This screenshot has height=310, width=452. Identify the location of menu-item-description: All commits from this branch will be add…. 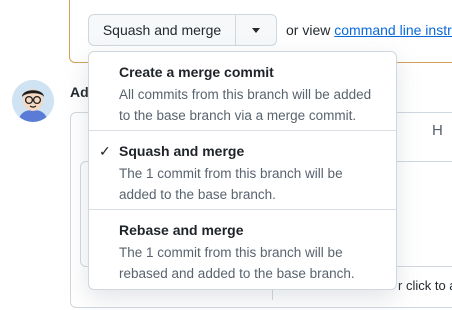
(245, 105).